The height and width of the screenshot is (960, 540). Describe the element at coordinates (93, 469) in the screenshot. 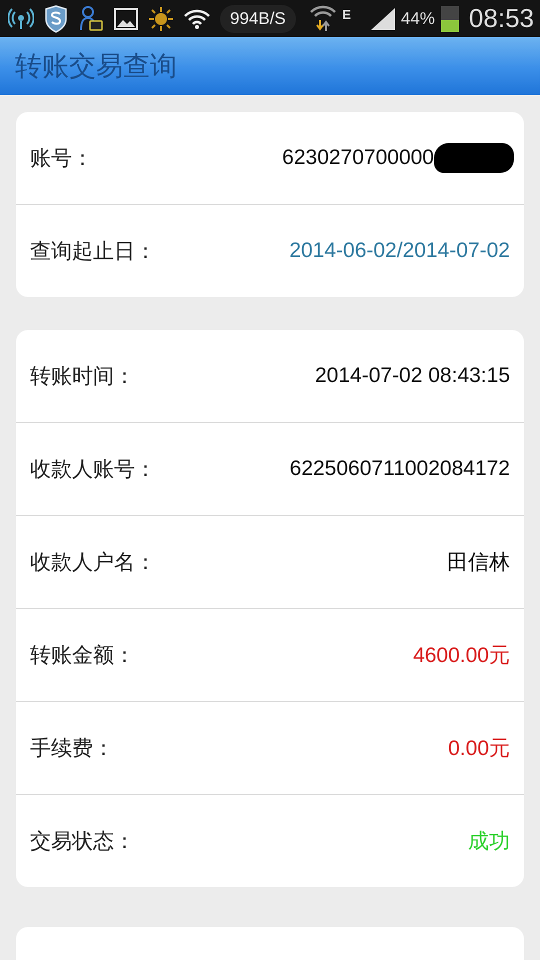

I see `field-label: 收款人账号：` at that location.